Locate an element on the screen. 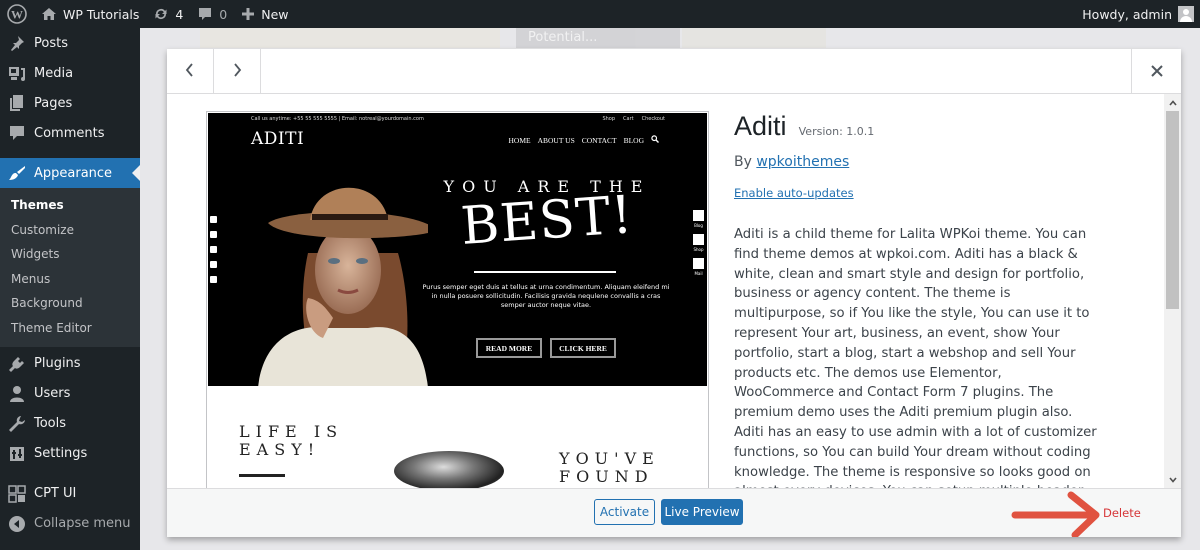 This screenshot has height=550, width=1200. sidebar-label: Comments is located at coordinates (69, 133).